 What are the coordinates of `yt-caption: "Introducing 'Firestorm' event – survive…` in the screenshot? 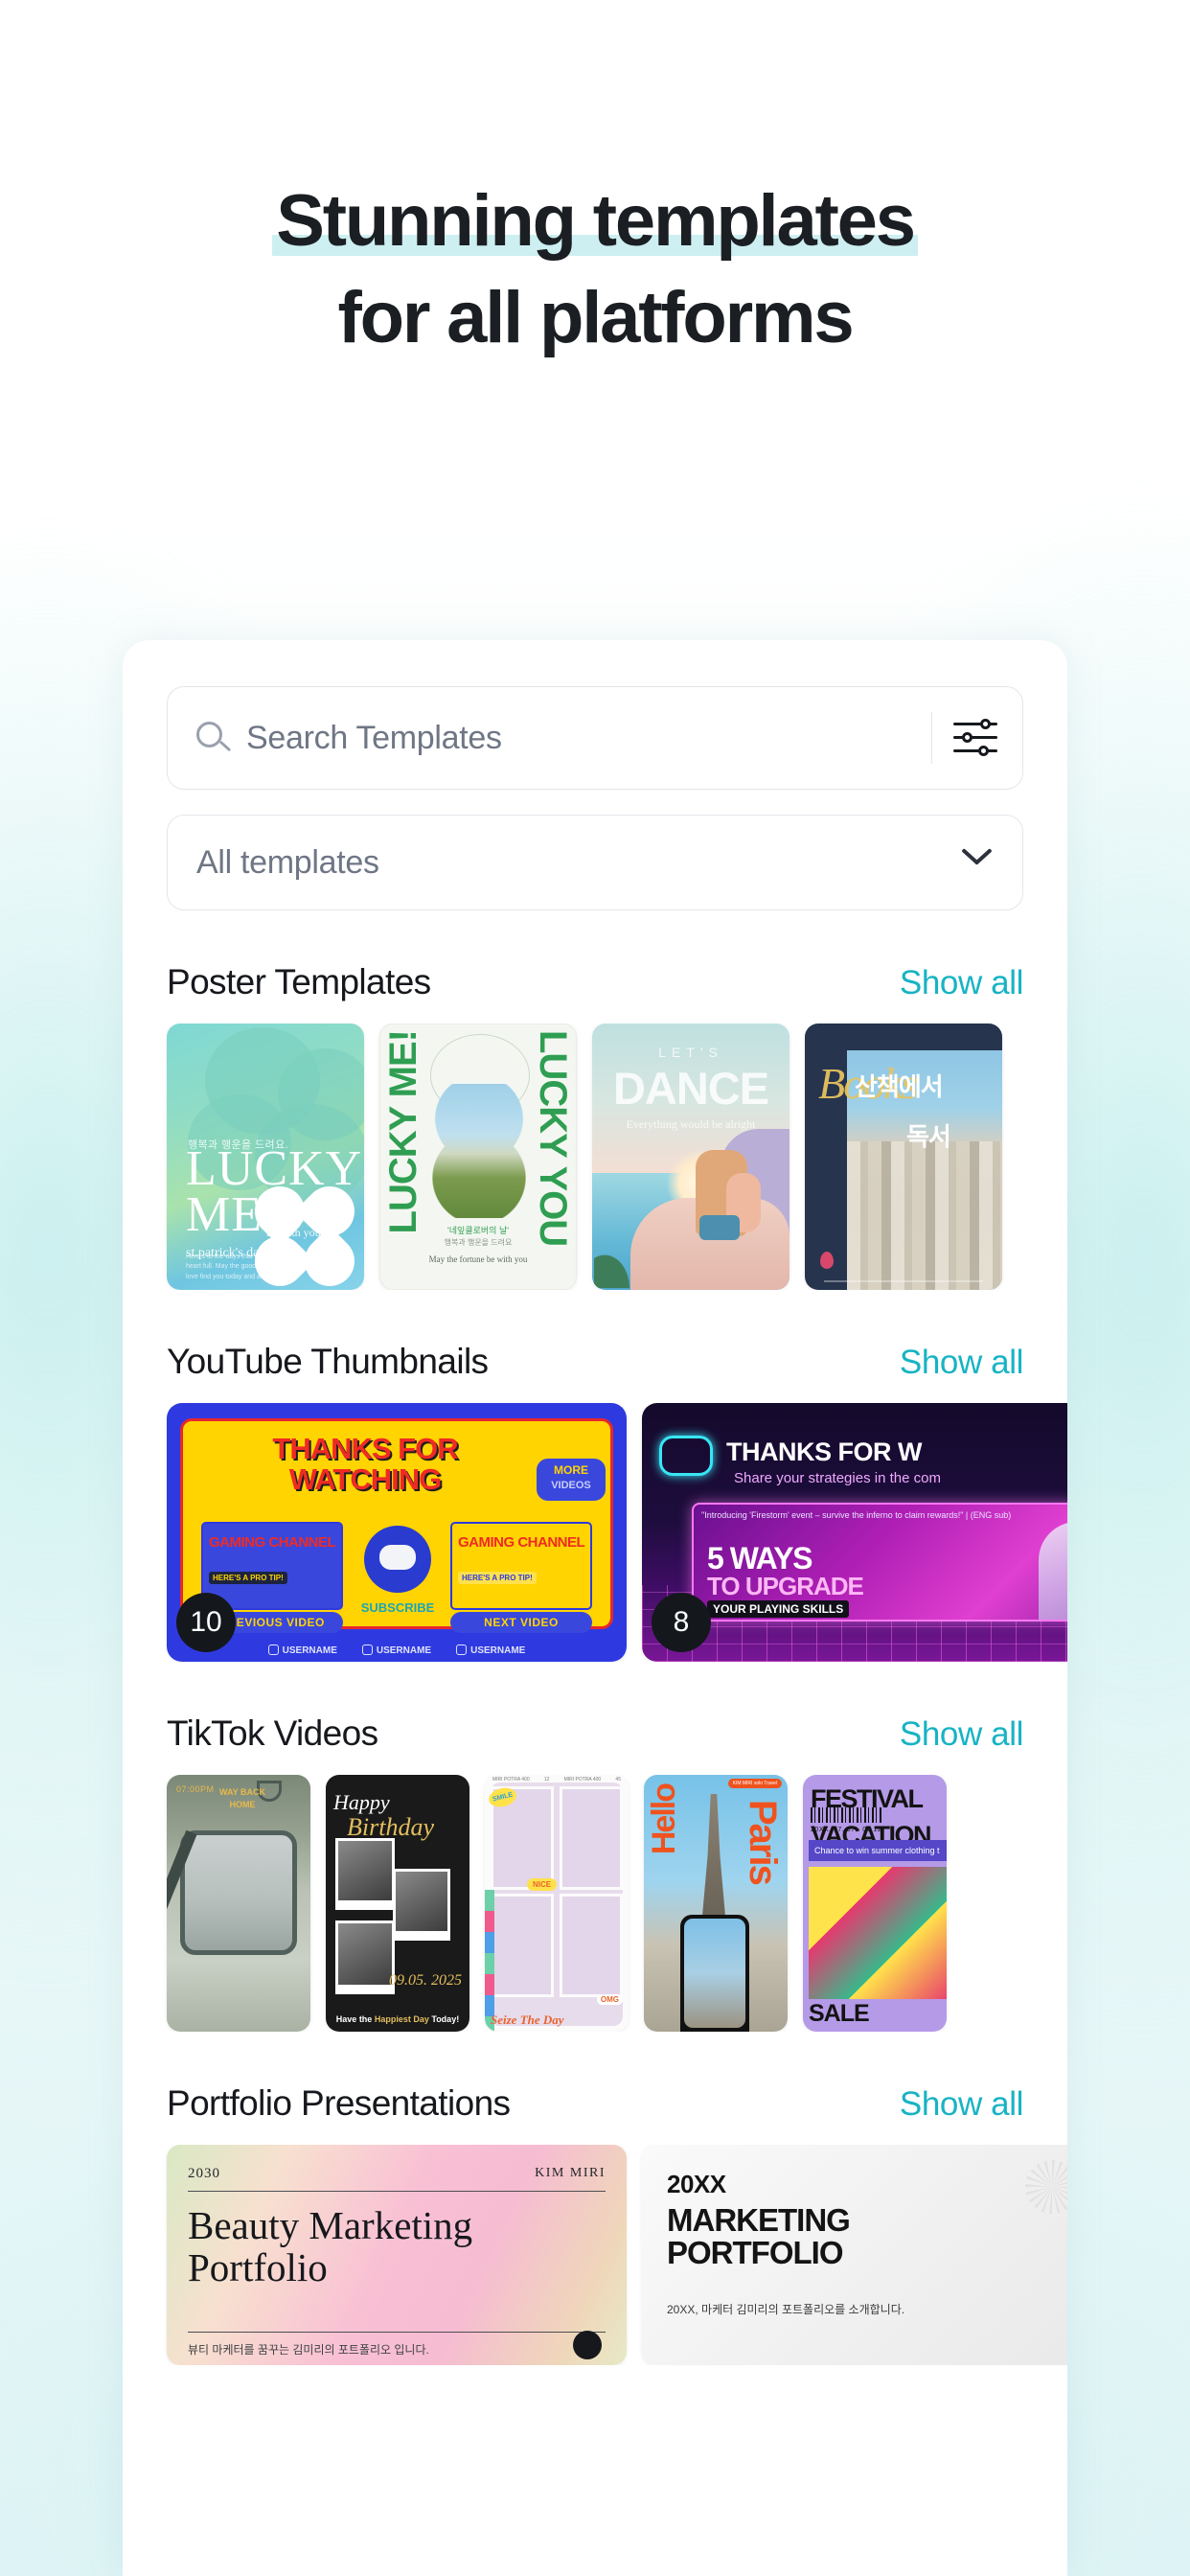 It's located at (857, 1515).